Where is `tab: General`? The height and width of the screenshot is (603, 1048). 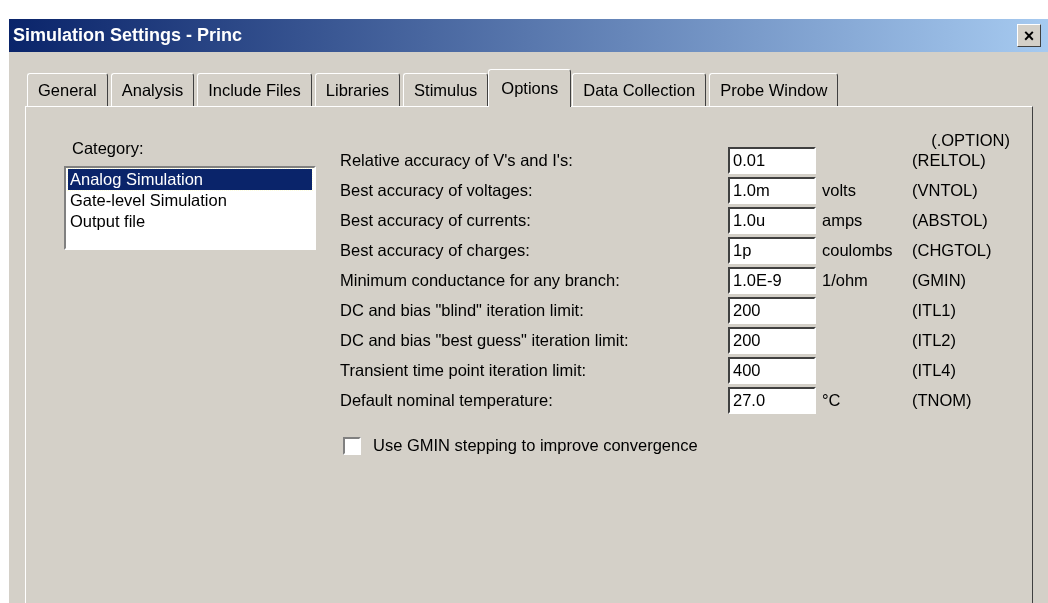
tab: General is located at coordinates (67, 89).